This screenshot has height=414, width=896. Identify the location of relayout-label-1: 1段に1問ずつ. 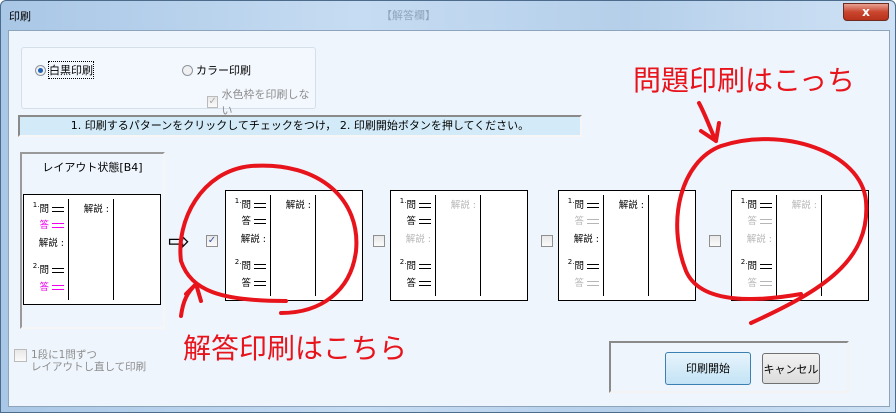
(64, 355).